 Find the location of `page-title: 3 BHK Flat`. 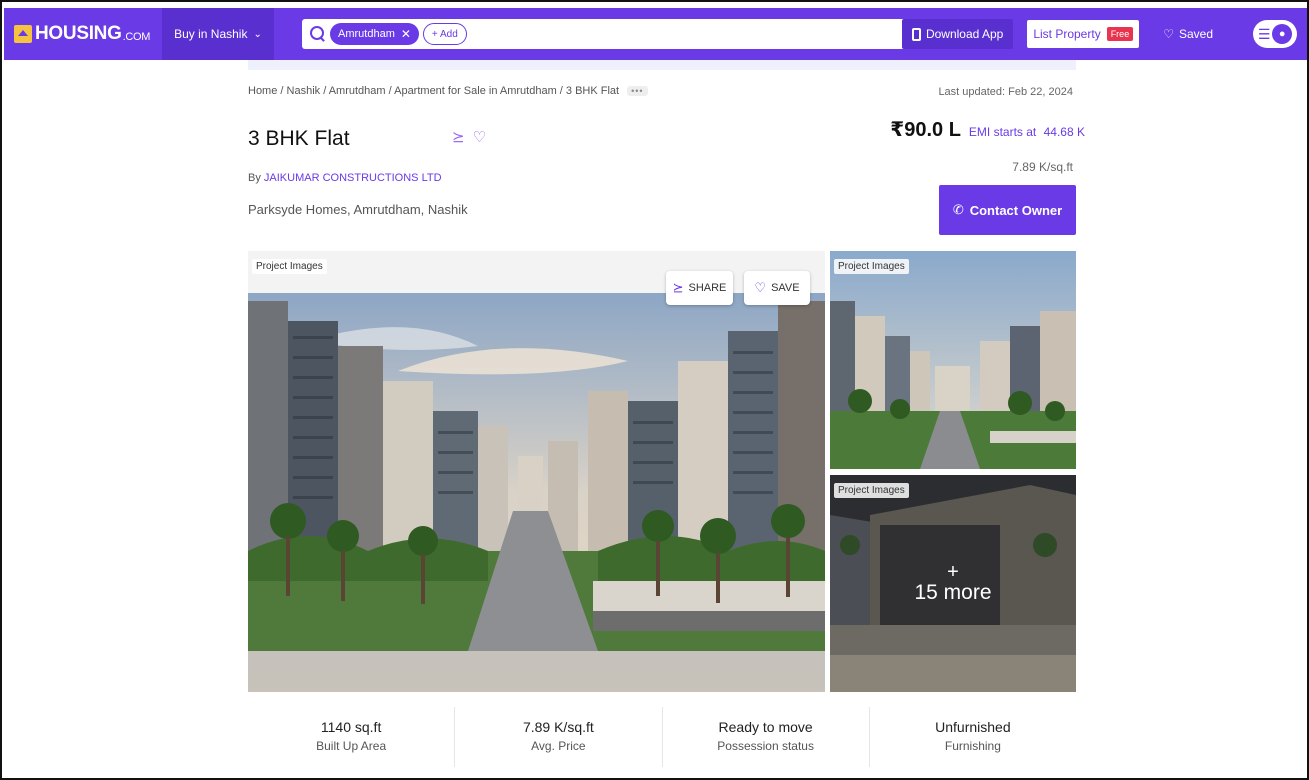

page-title: 3 BHK Flat is located at coordinates (299, 138).